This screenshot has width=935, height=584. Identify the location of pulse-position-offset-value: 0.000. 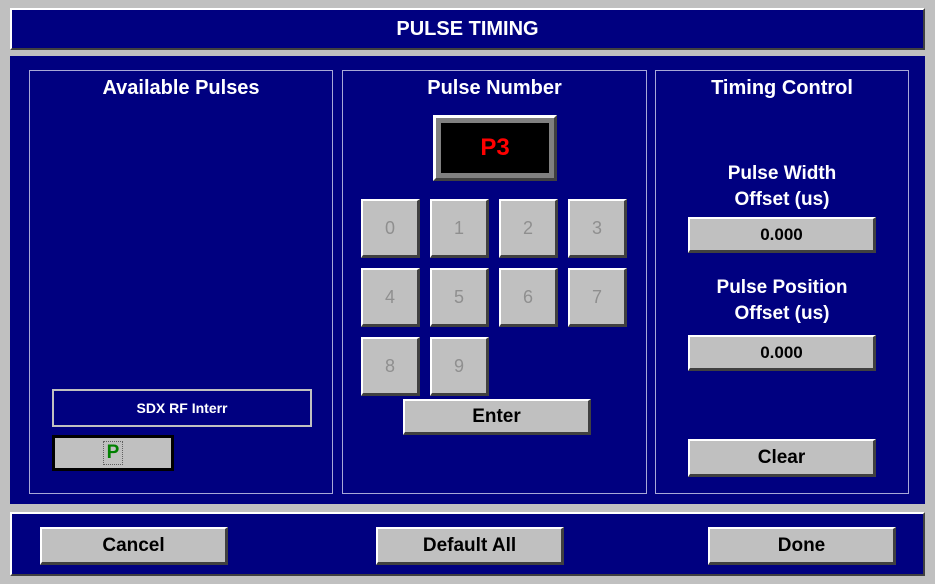
(781, 352).